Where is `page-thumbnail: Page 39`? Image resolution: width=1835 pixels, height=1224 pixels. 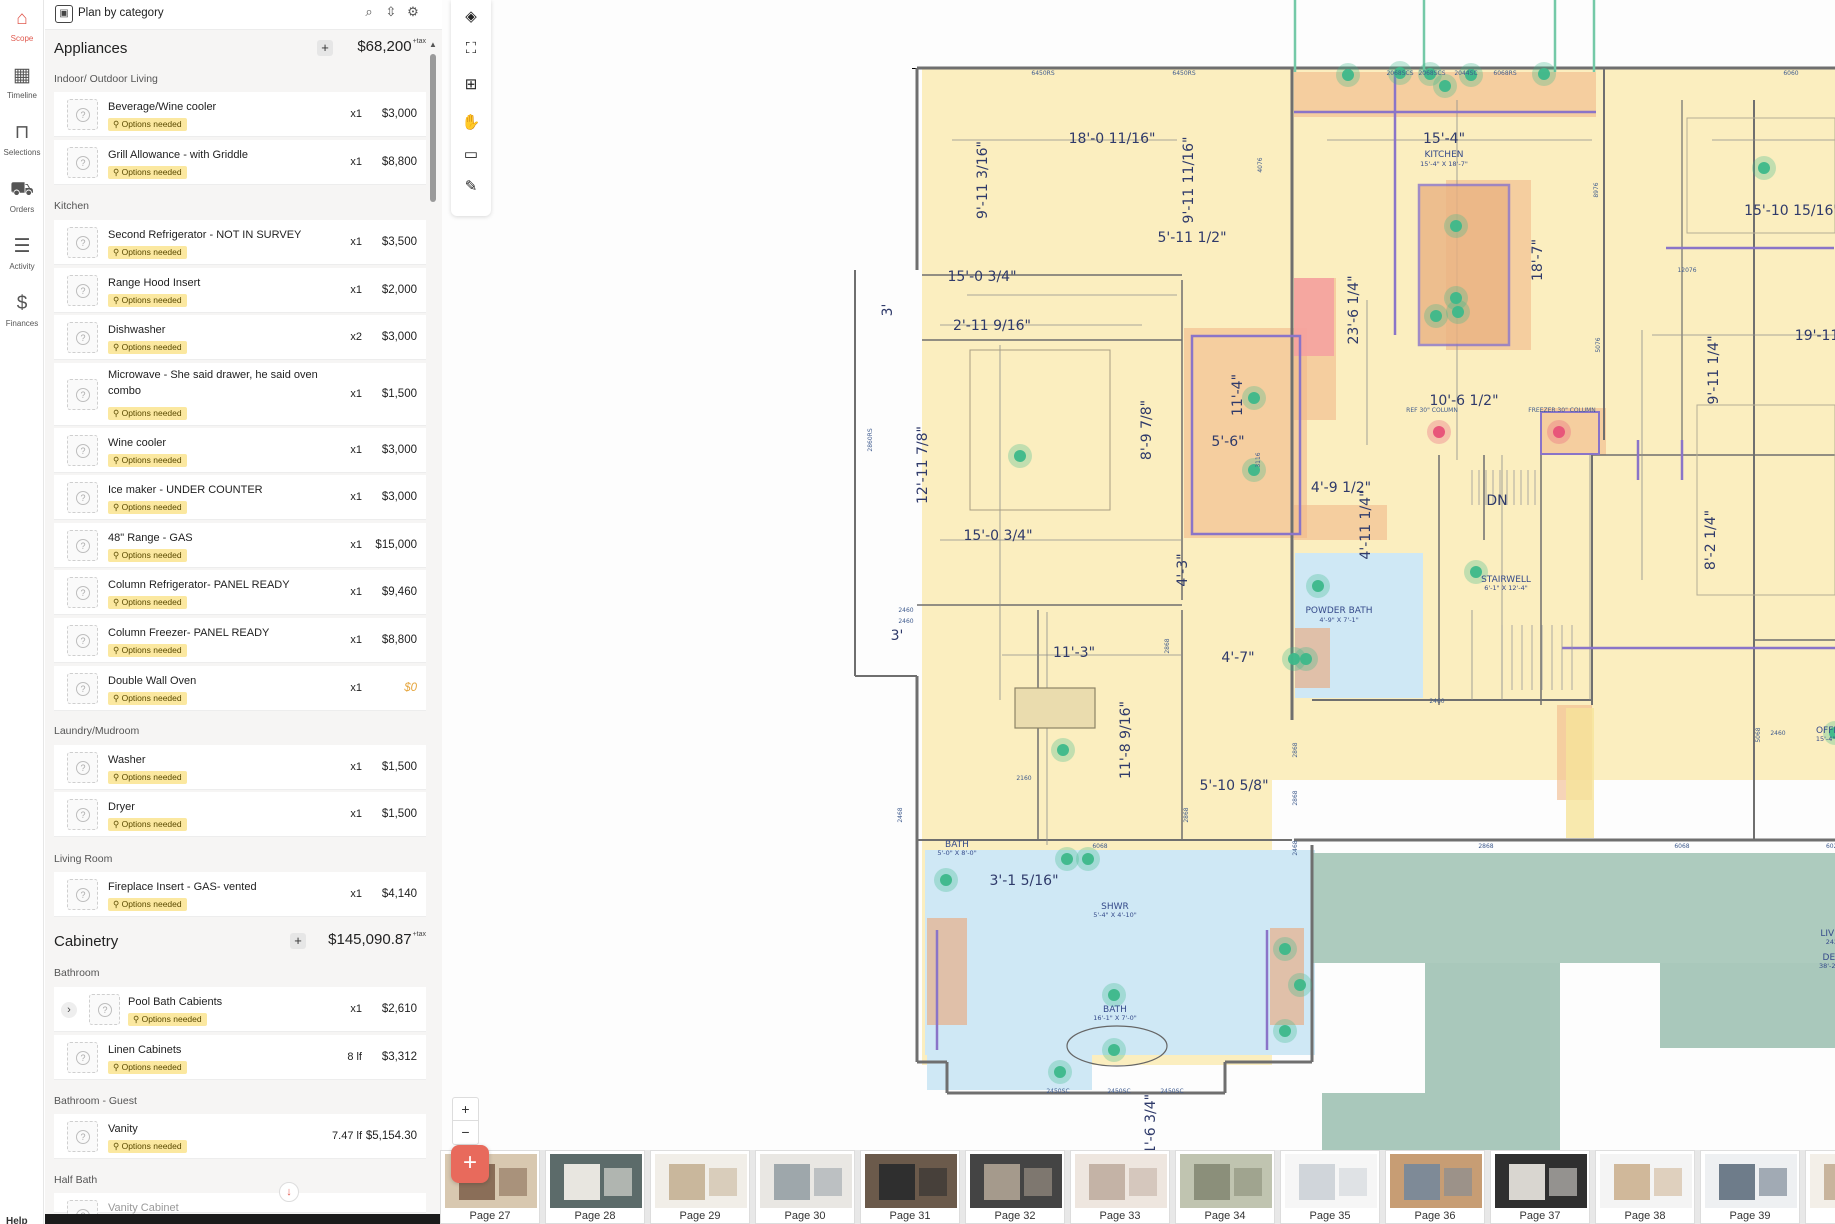
page-thumbnail: Page 39 is located at coordinates (1750, 1187).